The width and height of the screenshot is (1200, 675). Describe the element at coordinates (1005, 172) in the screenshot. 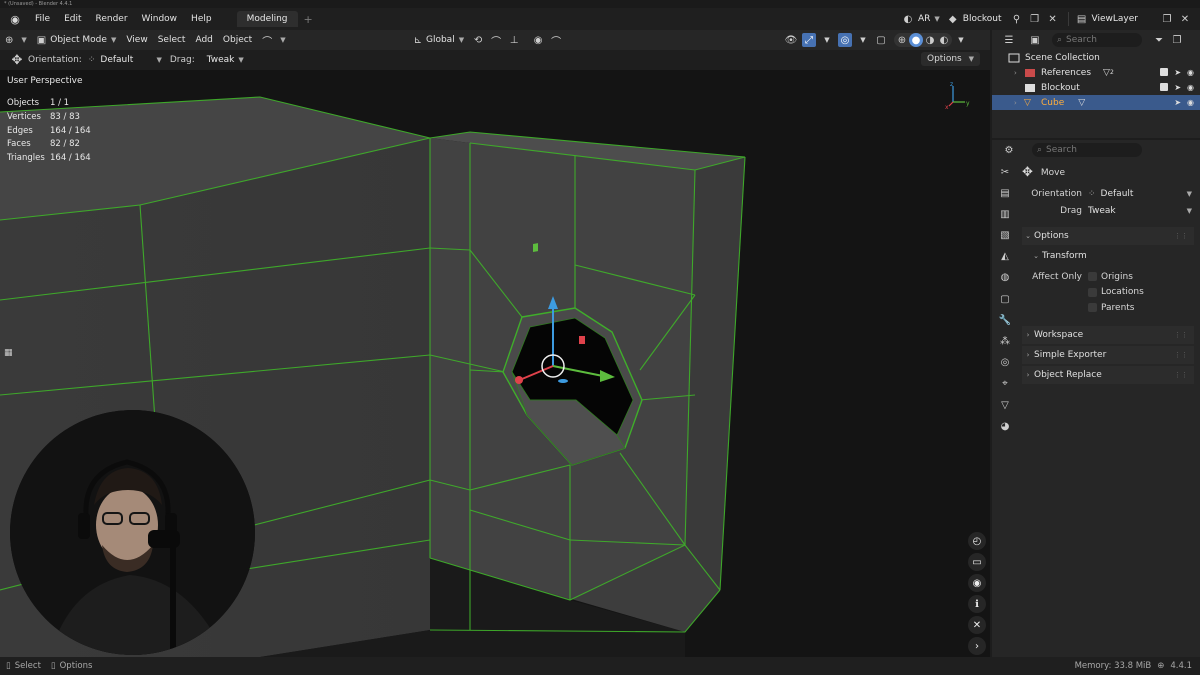

I see `tool-tab-icon: ✂` at that location.